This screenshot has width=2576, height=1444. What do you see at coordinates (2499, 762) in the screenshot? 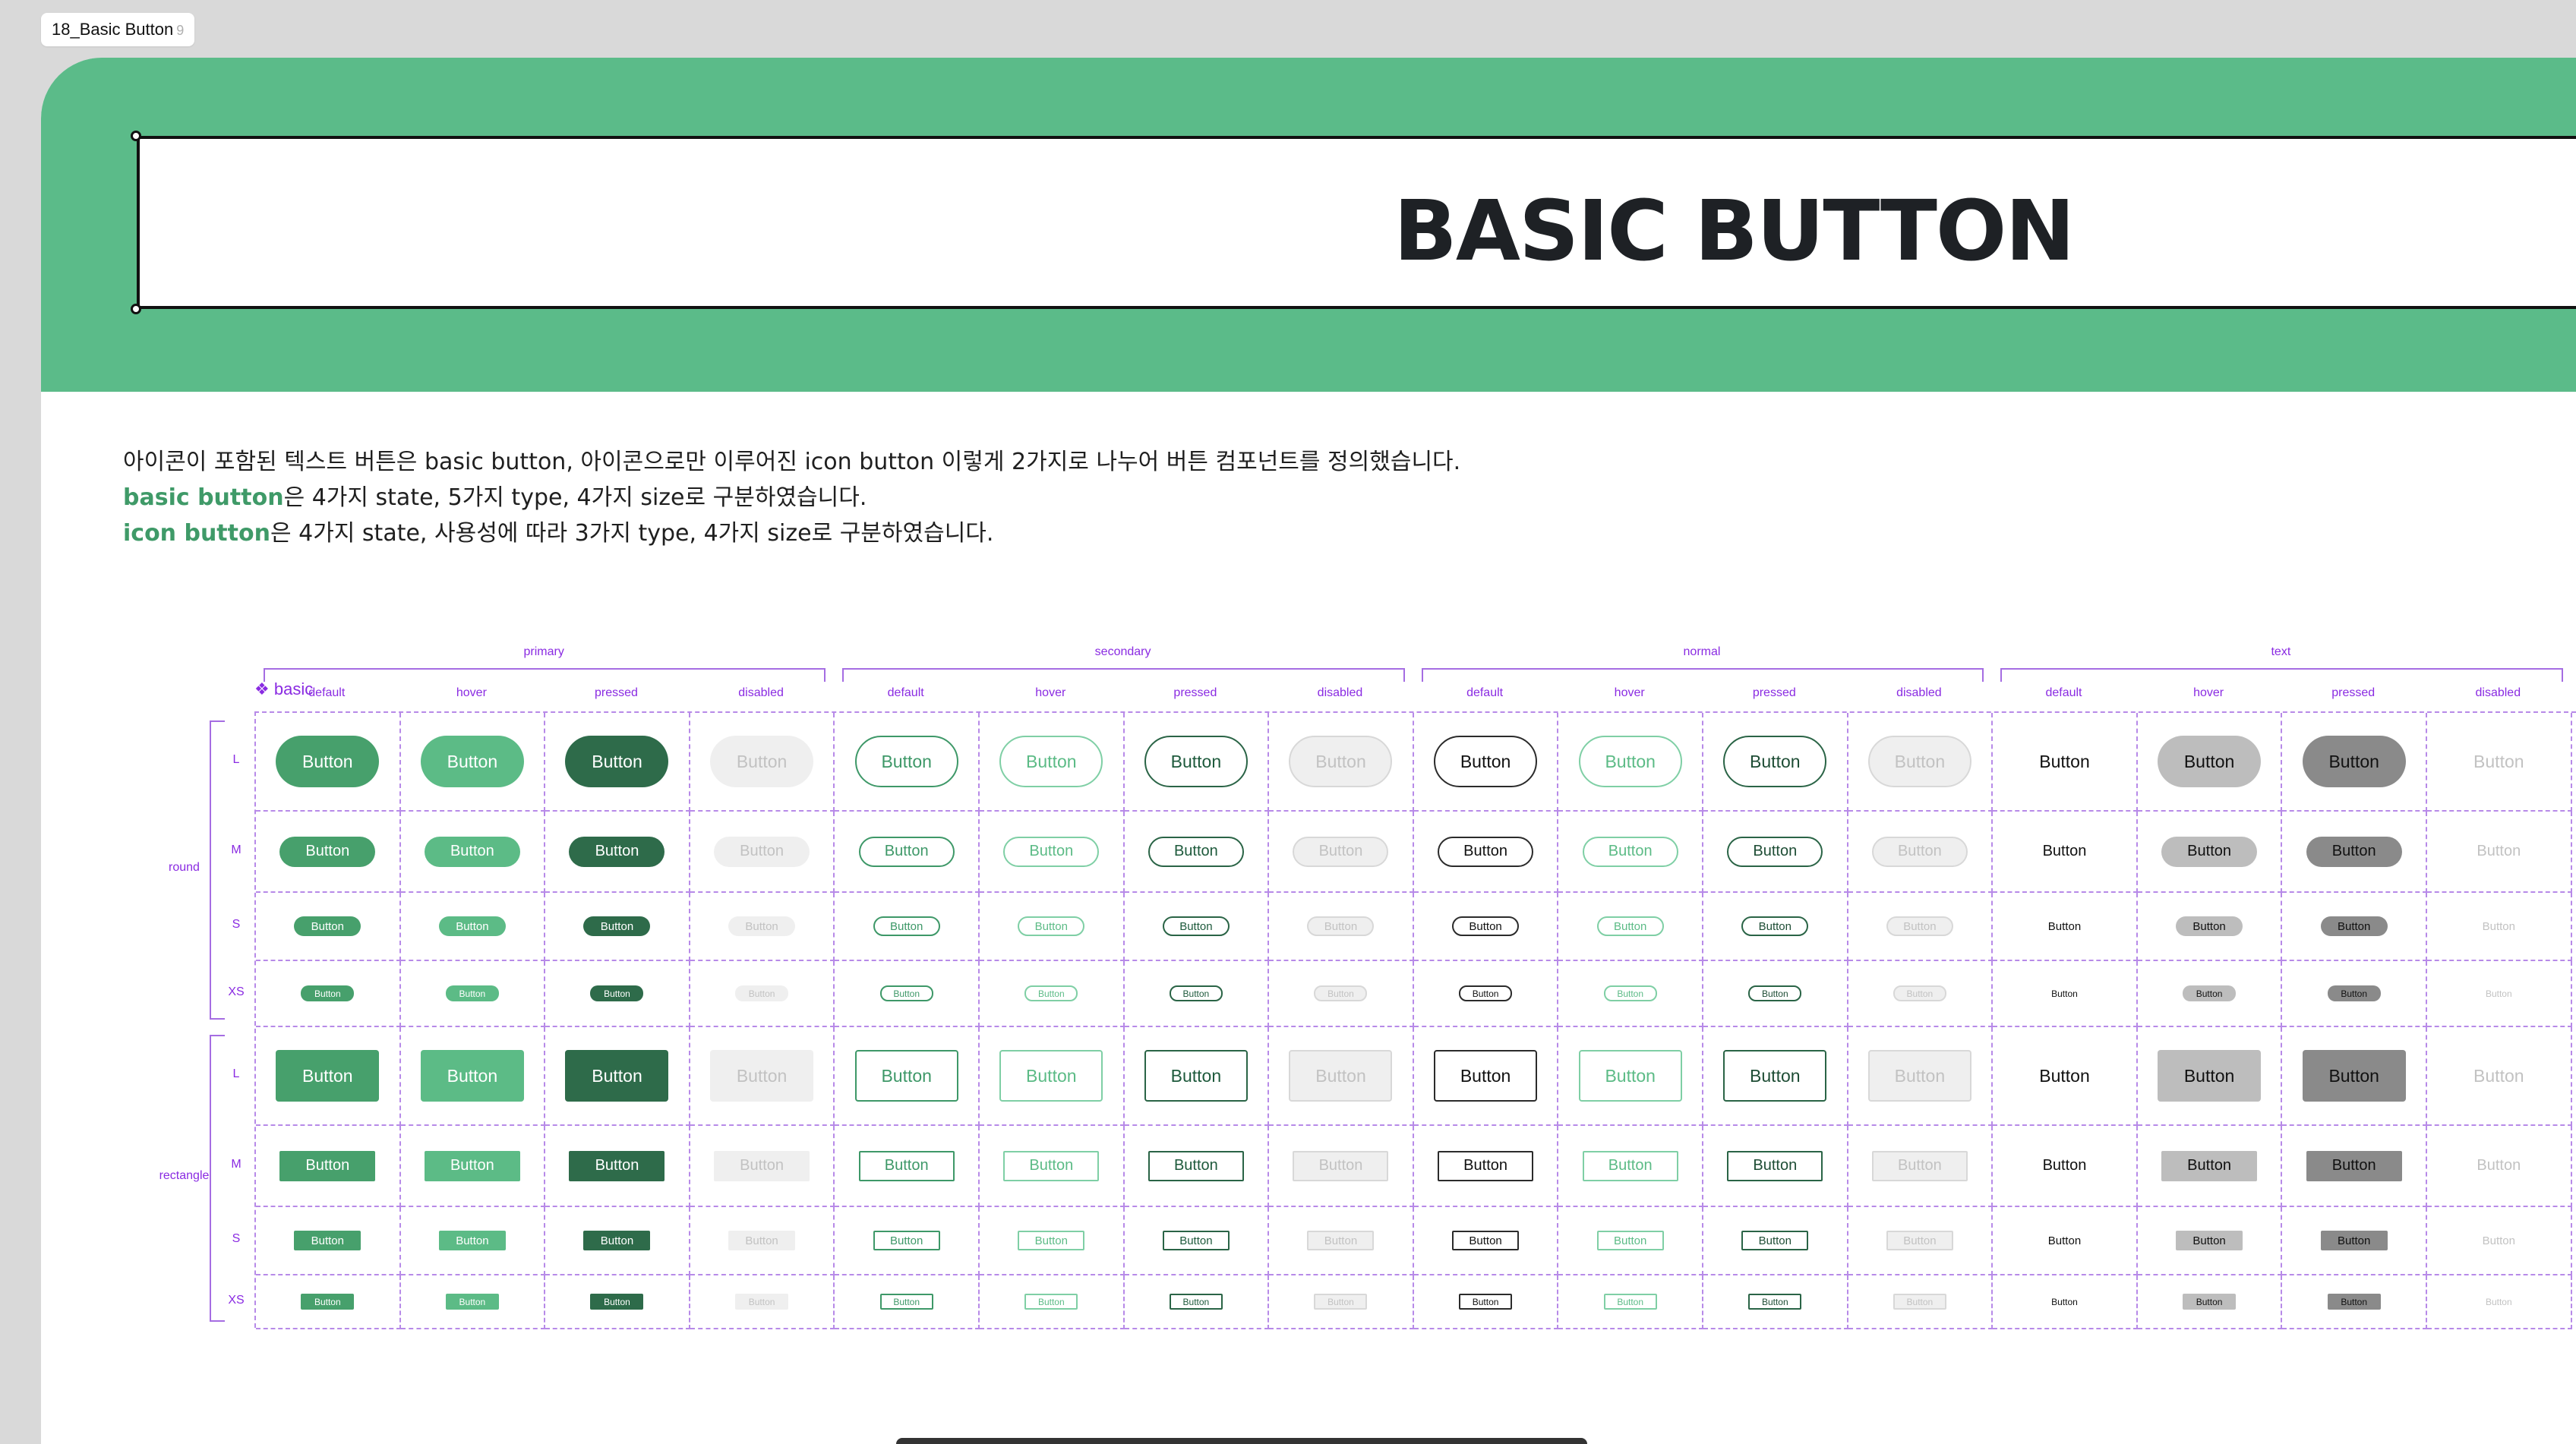
I see `text-disabled-round-L-button: Button` at bounding box center [2499, 762].